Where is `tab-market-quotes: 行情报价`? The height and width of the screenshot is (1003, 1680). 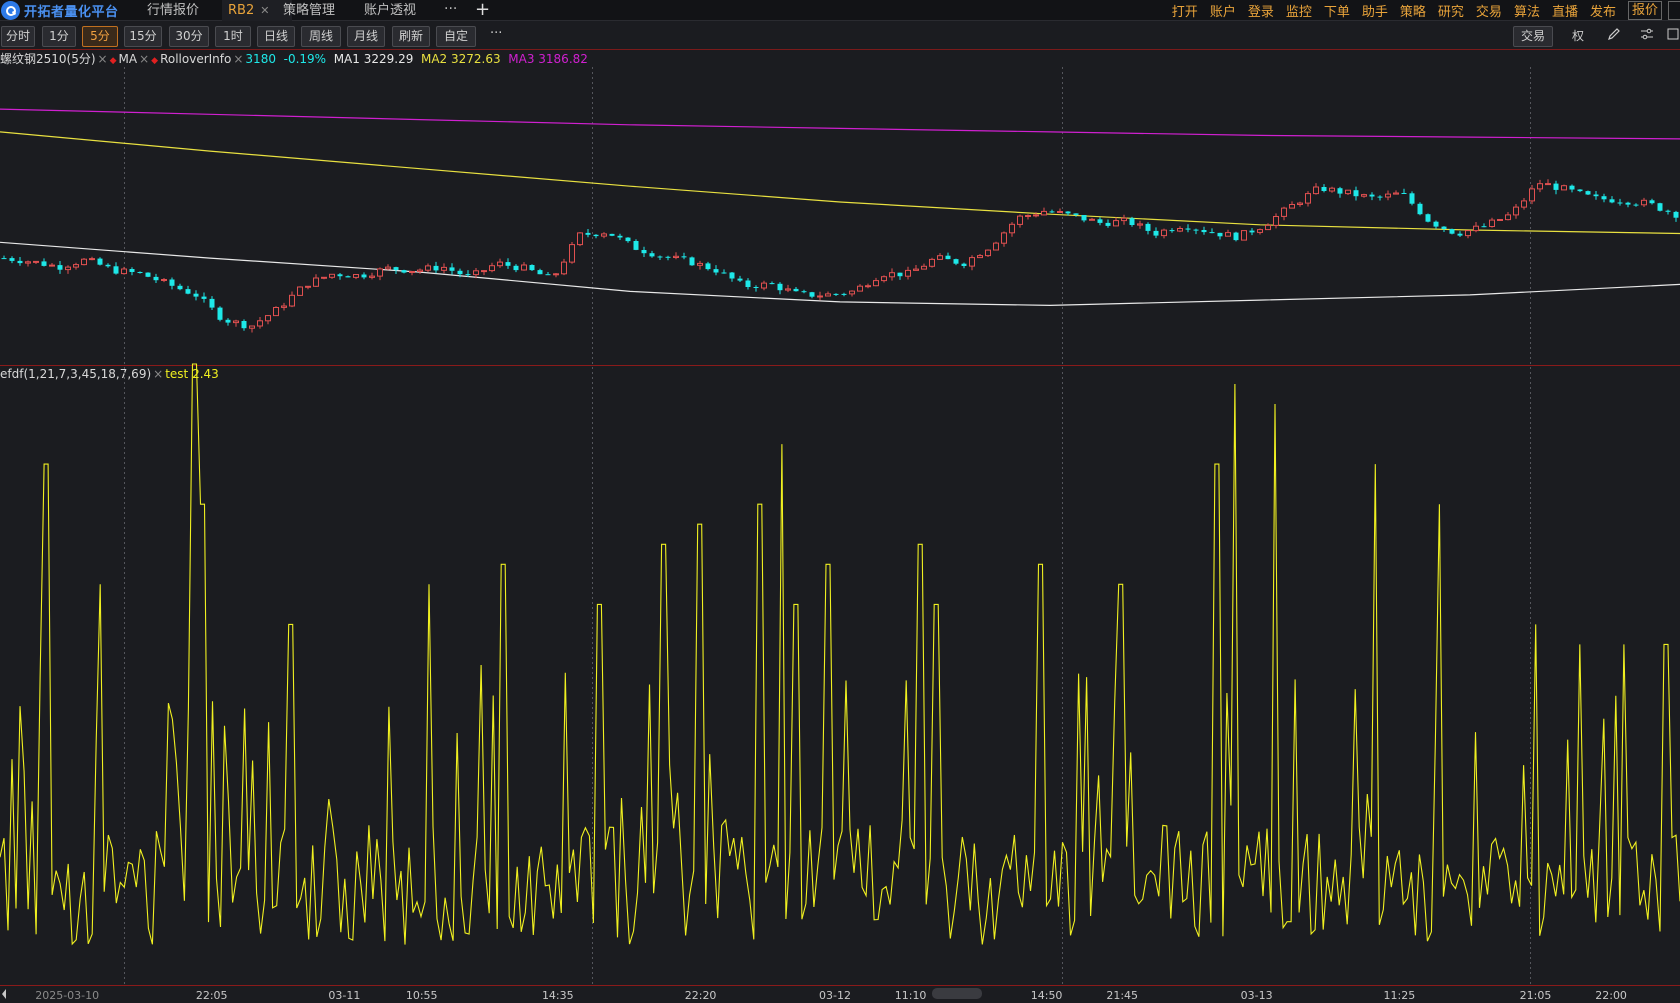 tab-market-quotes: 行情报价 is located at coordinates (173, 10).